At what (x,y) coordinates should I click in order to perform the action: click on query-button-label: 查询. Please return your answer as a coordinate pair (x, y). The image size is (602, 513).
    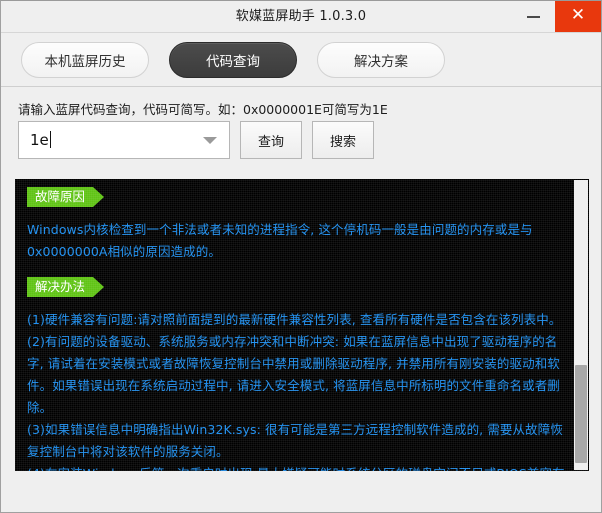
    Looking at the image, I should click on (270, 142).